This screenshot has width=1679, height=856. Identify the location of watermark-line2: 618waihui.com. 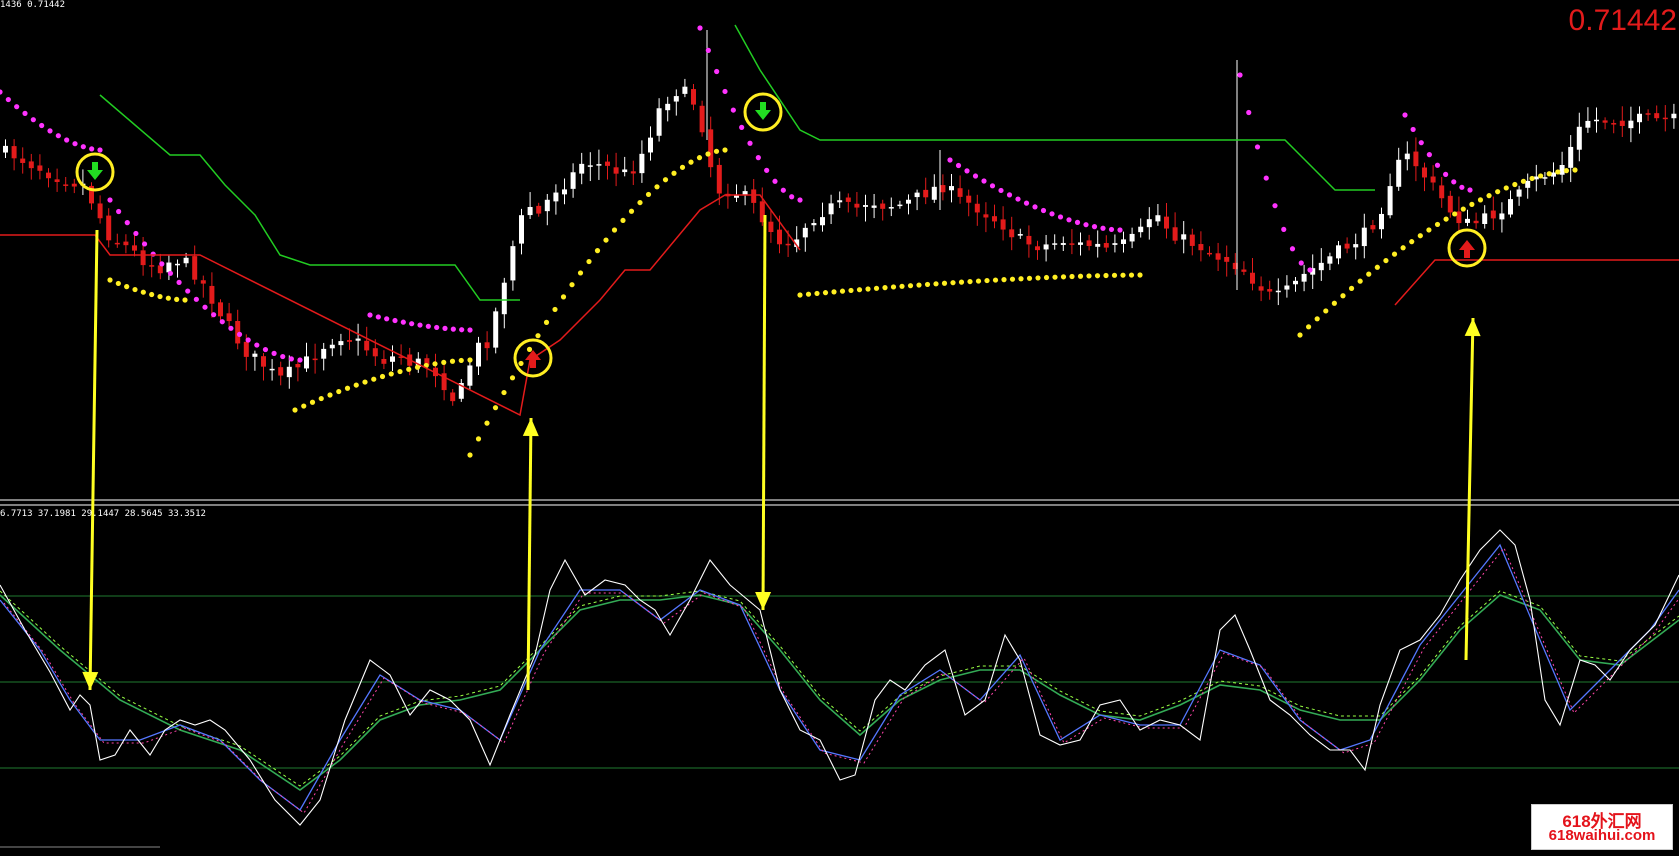
(1602, 835).